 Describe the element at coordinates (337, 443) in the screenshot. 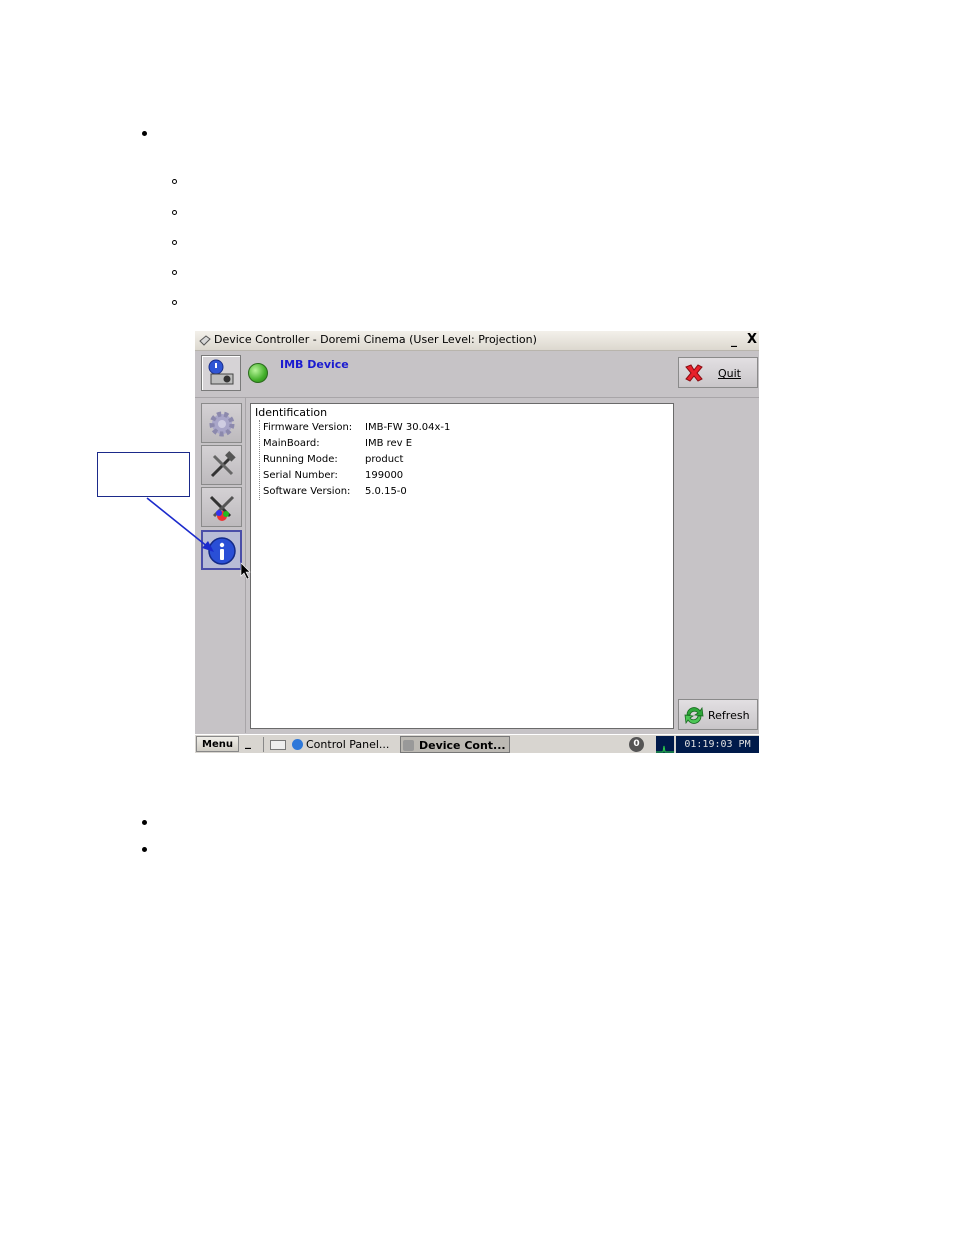

I see `tree-row-mainboard: MainBoard: IMB rev E` at that location.